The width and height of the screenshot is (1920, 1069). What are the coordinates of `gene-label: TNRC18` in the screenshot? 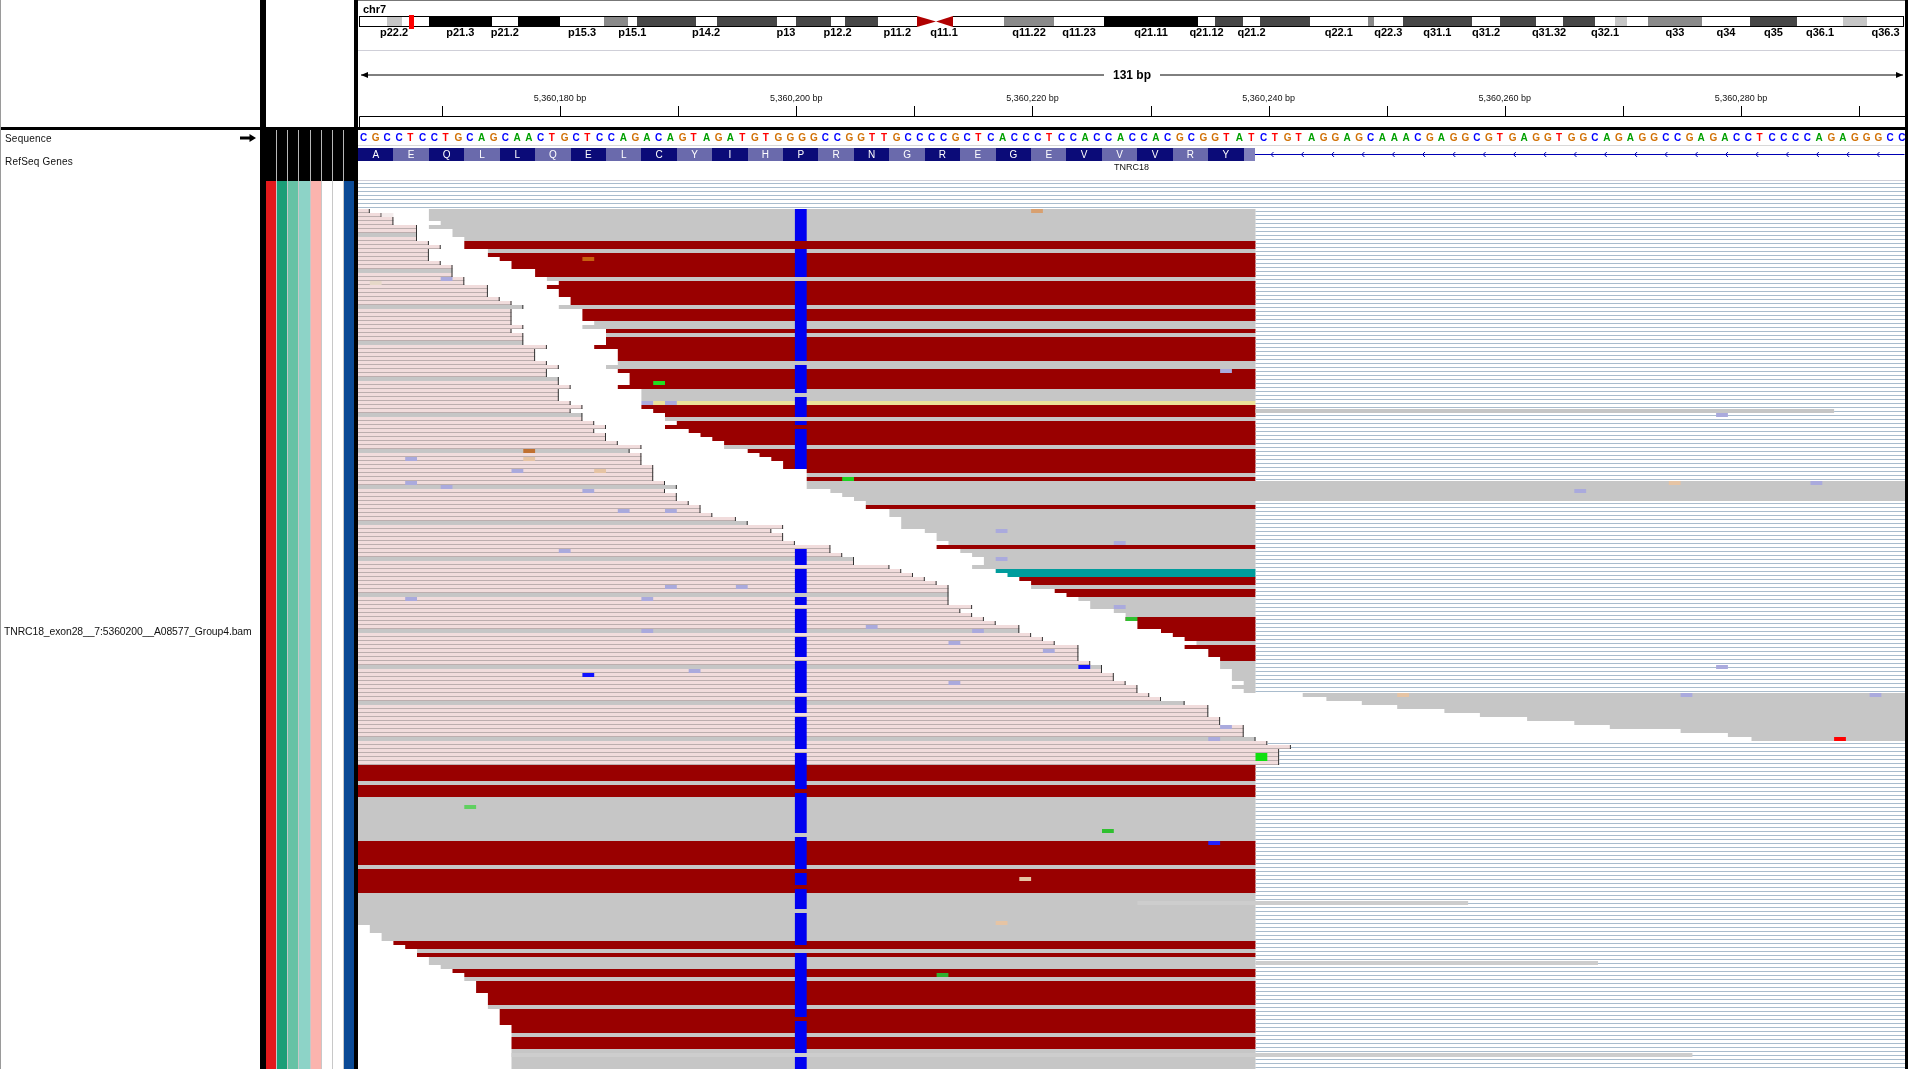 It's located at (1131, 167).